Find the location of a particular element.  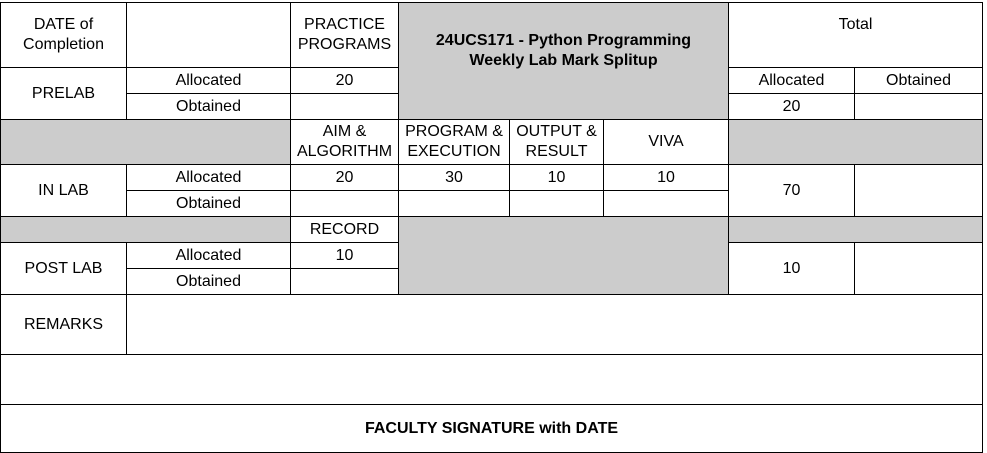

viva-header: VIVA is located at coordinates (666, 142).